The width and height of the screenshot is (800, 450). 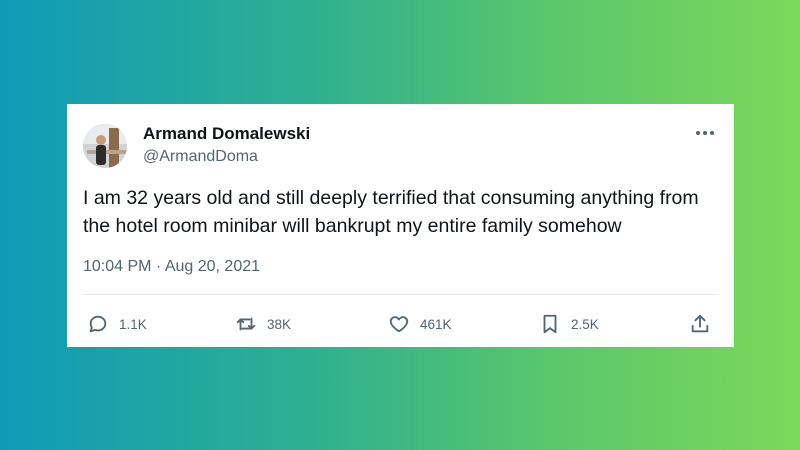 I want to click on retweet-icon, so click(x=246, y=324).